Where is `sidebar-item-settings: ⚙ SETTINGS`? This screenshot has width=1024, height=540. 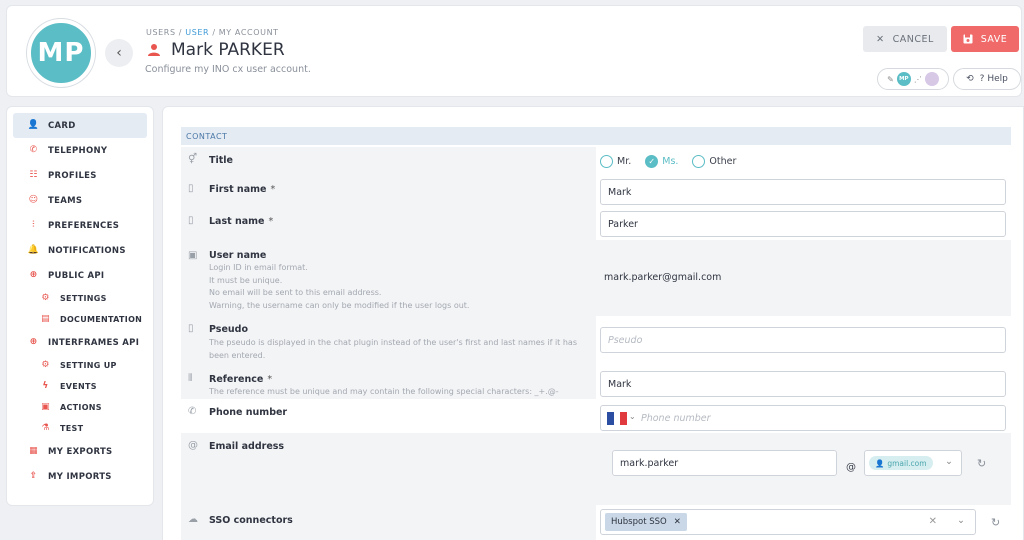
sidebar-item-settings: ⚙ SETTINGS is located at coordinates (80, 298).